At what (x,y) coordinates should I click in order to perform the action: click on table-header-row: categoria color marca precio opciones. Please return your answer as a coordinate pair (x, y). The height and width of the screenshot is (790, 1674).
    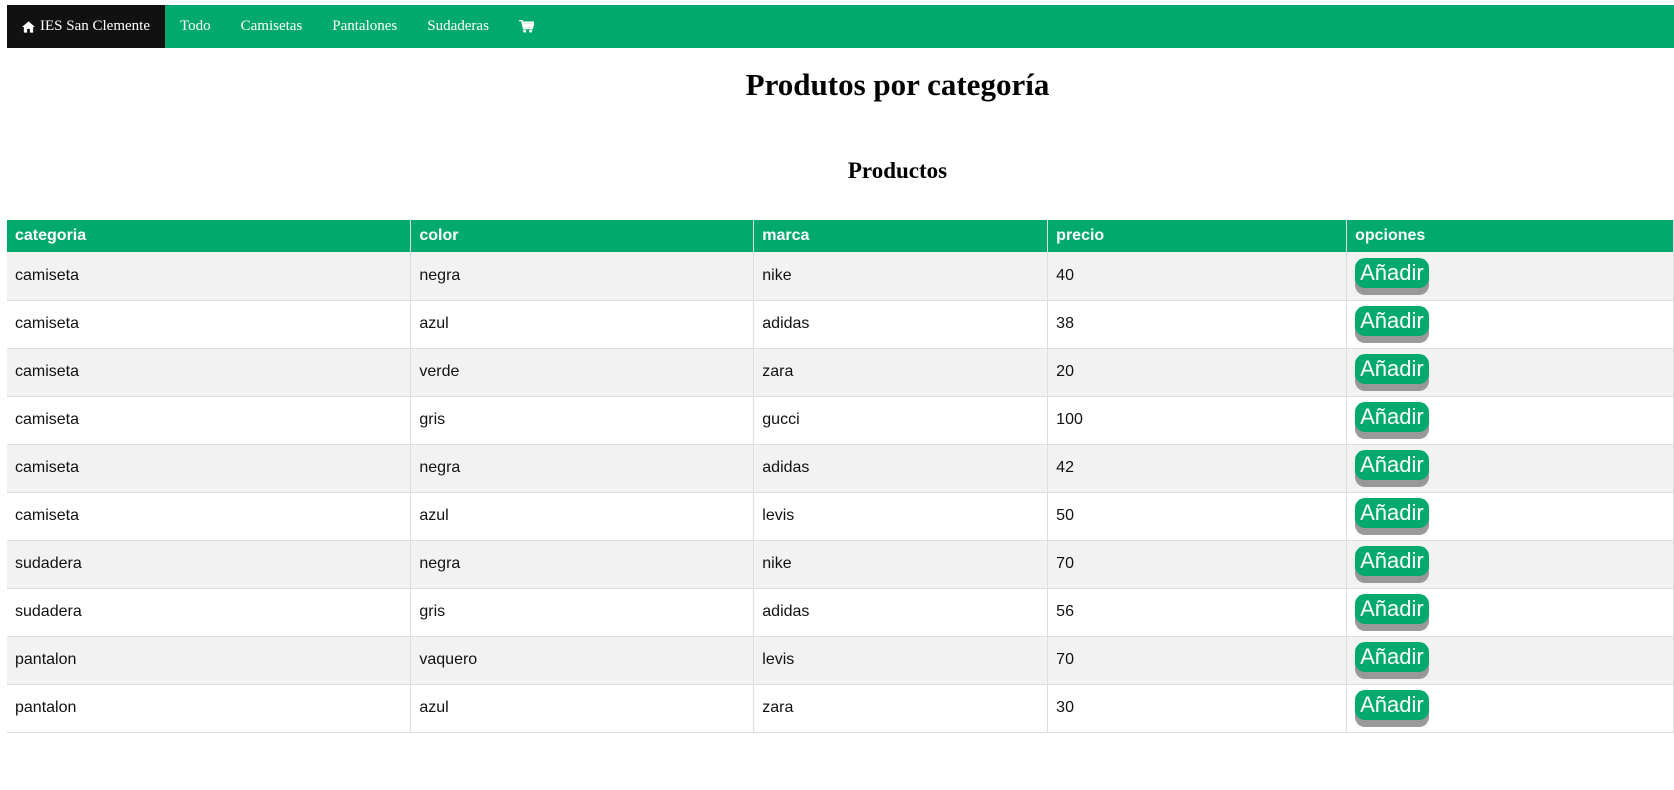
    Looking at the image, I should click on (840, 236).